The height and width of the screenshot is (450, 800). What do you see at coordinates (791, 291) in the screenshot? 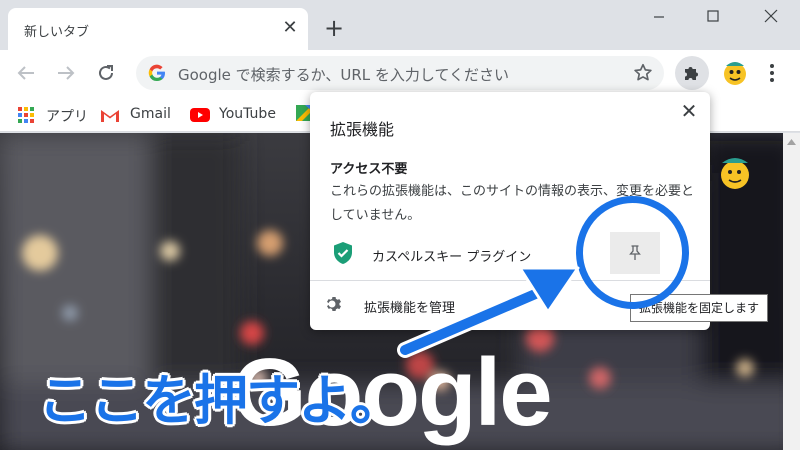
I see `page-scrollbar` at bounding box center [791, 291].